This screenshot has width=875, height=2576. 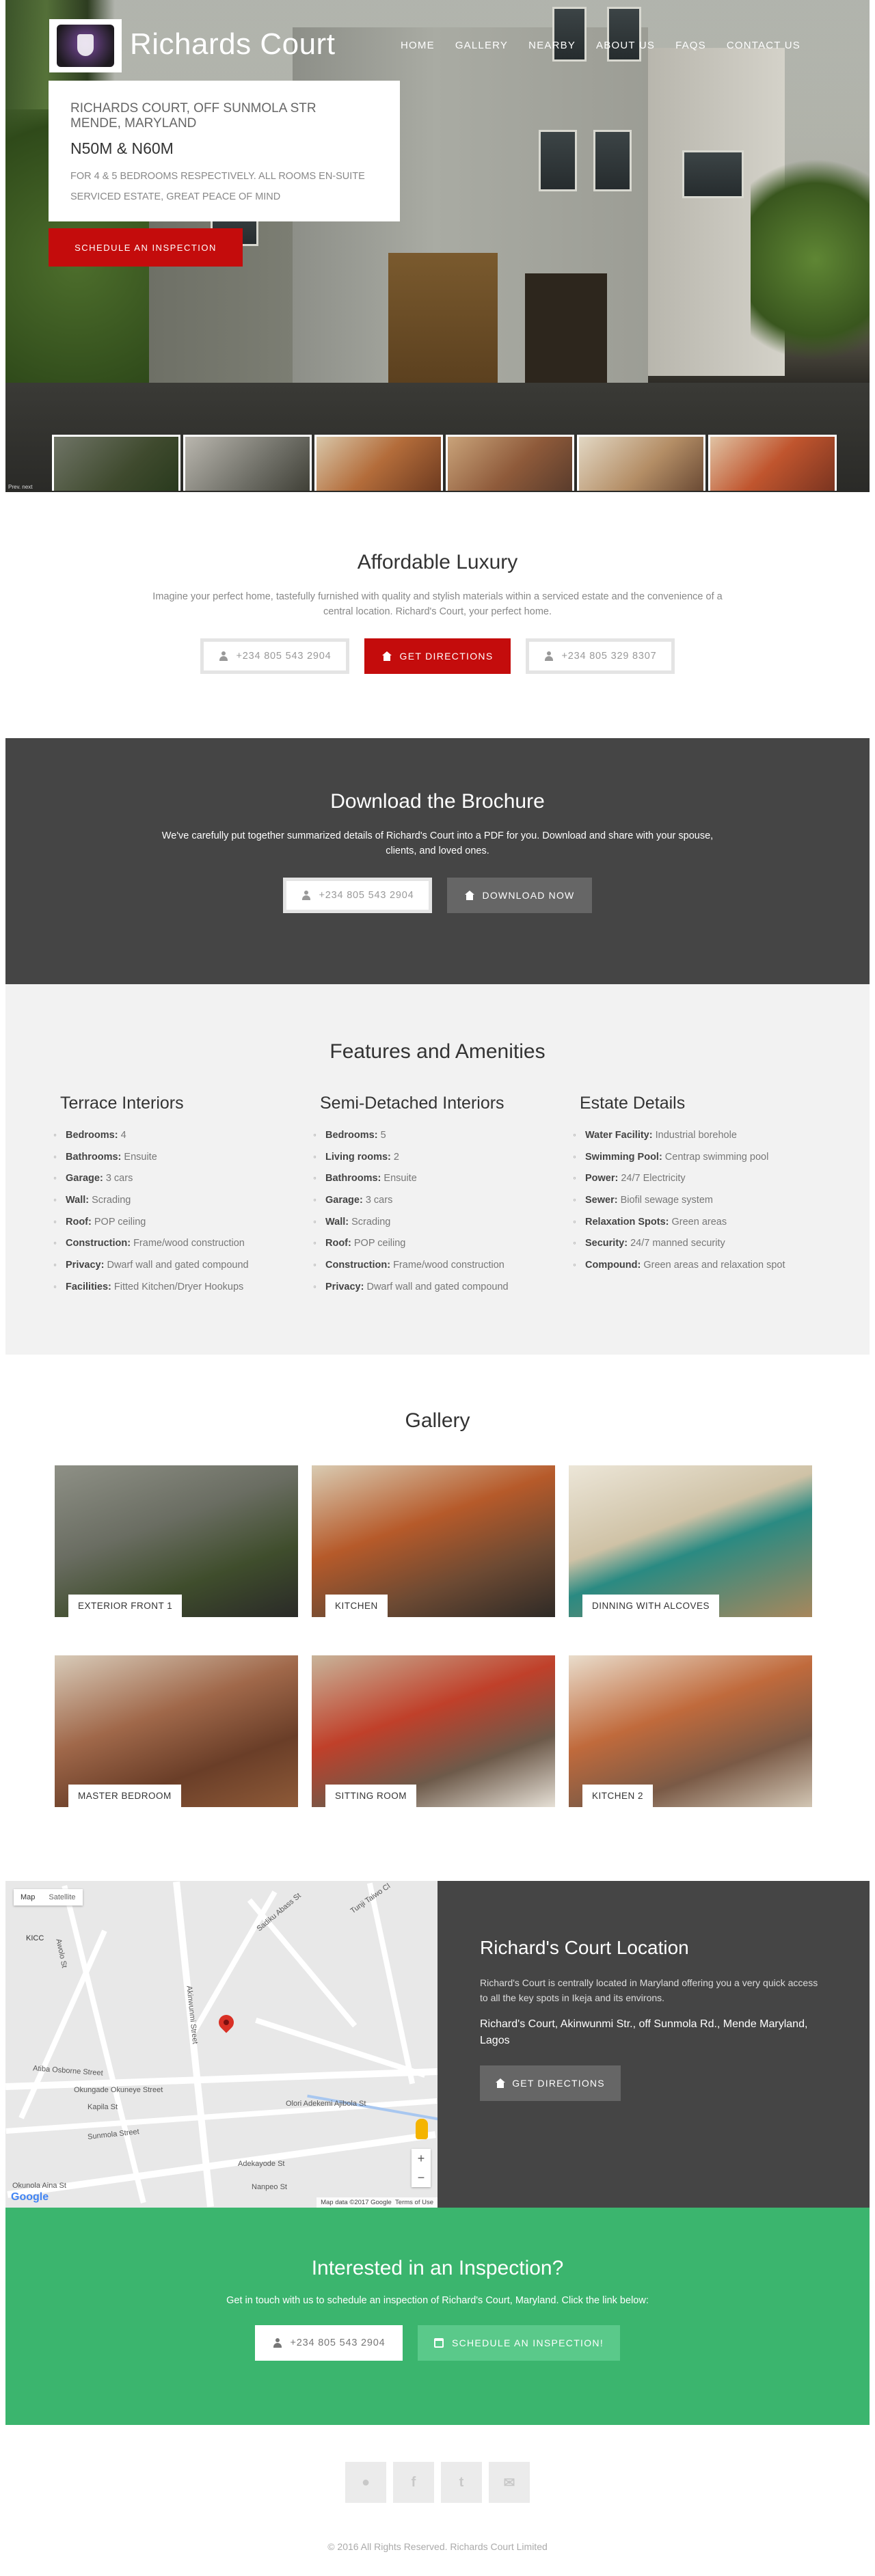 I want to click on phone-2-label: +234 805 329 8307, so click(x=609, y=656).